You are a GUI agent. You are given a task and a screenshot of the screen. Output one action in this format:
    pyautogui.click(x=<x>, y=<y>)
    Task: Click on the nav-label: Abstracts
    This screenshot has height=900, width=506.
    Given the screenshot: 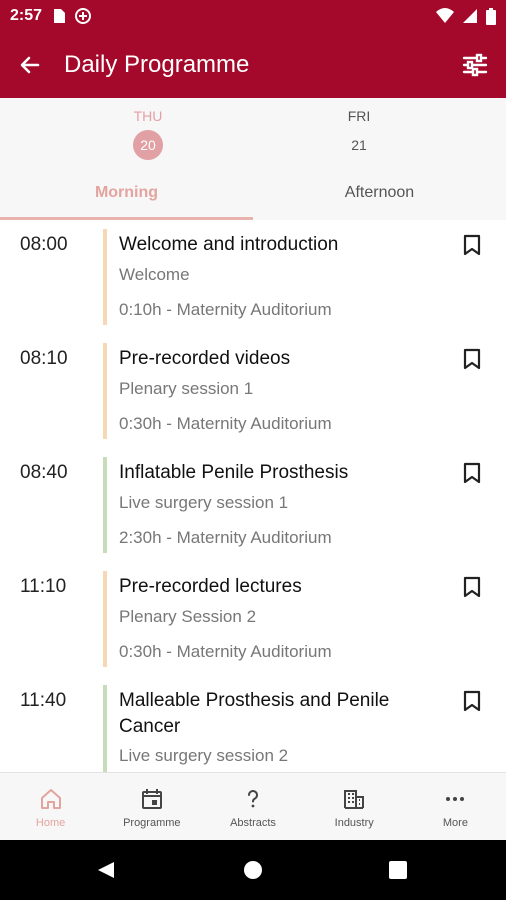 What is the action you would take?
    pyautogui.click(x=253, y=823)
    